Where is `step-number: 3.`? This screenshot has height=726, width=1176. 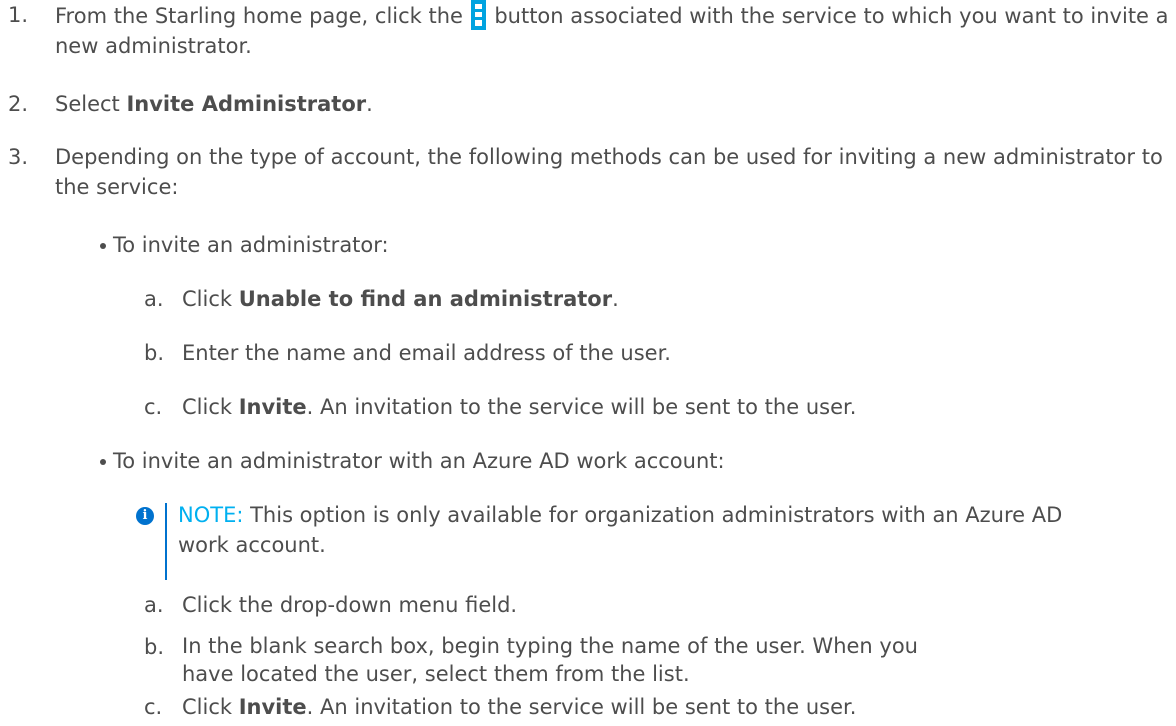
step-number: 3. is located at coordinates (18, 157).